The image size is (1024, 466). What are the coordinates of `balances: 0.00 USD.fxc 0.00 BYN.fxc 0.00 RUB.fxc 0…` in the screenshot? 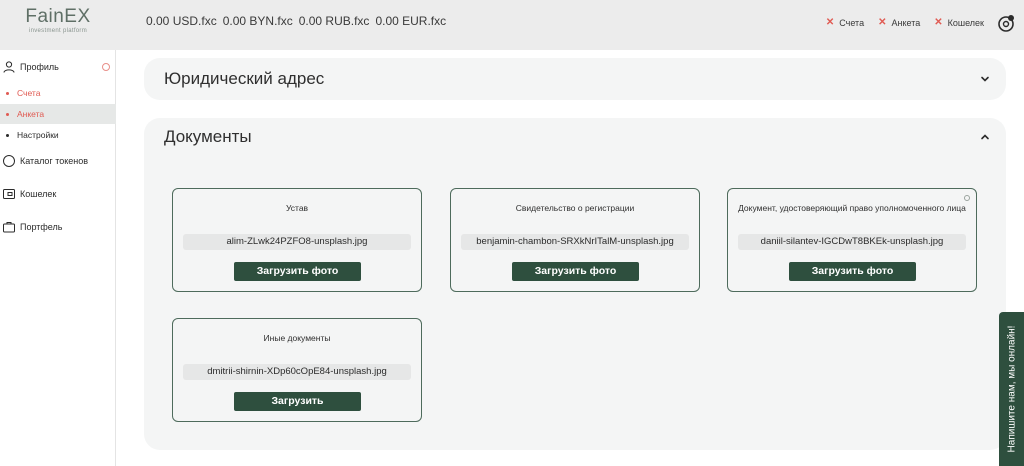 It's located at (296, 21).